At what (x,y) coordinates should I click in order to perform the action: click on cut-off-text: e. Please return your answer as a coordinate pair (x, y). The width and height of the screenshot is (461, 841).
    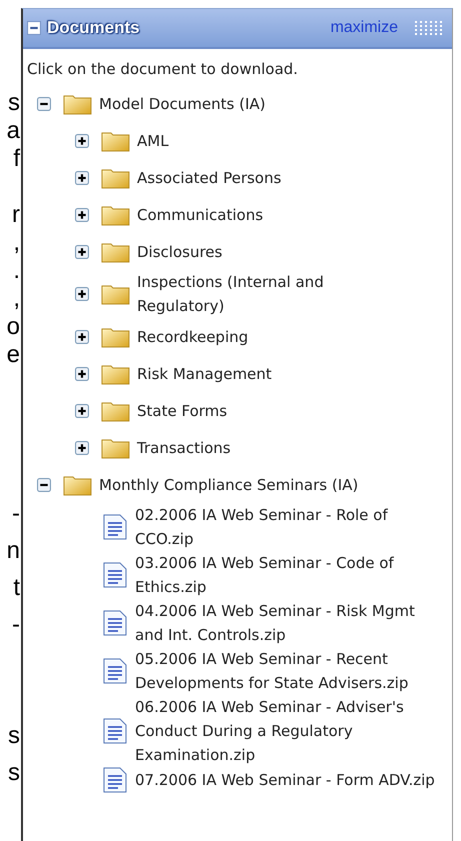
    Looking at the image, I should click on (13, 355).